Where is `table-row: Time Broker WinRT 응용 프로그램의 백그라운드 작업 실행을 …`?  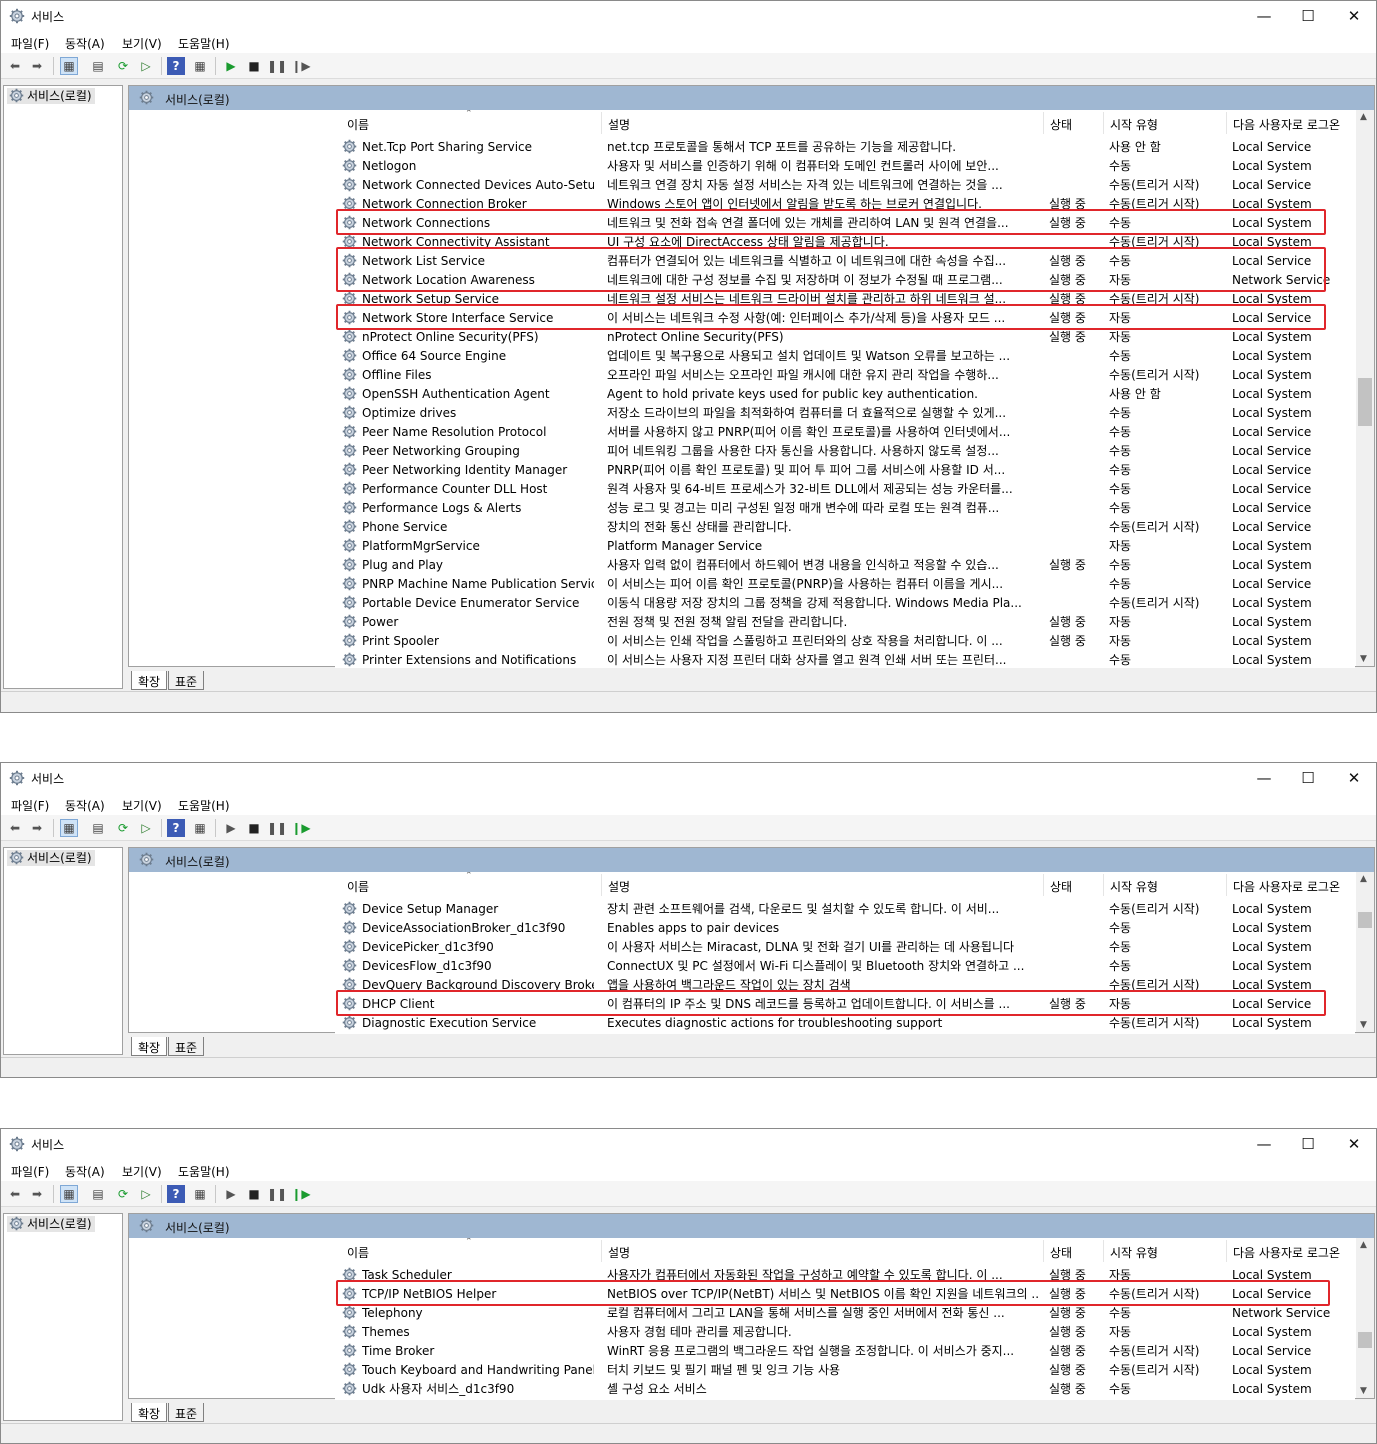
table-row: Time Broker WinRT 응용 프로그램의 백그라운드 작업 실행을 … is located at coordinates (845, 1351).